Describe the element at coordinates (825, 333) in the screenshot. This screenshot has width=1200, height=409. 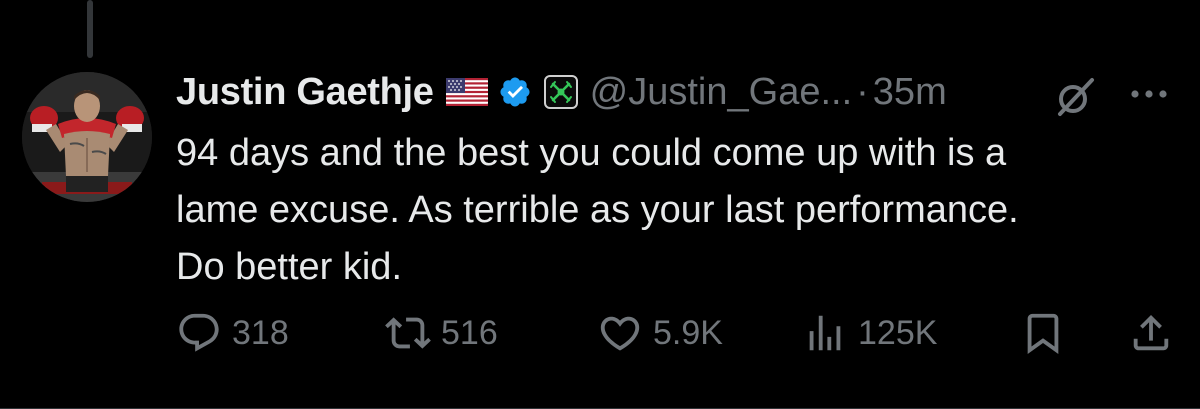
I see `views-icon` at that location.